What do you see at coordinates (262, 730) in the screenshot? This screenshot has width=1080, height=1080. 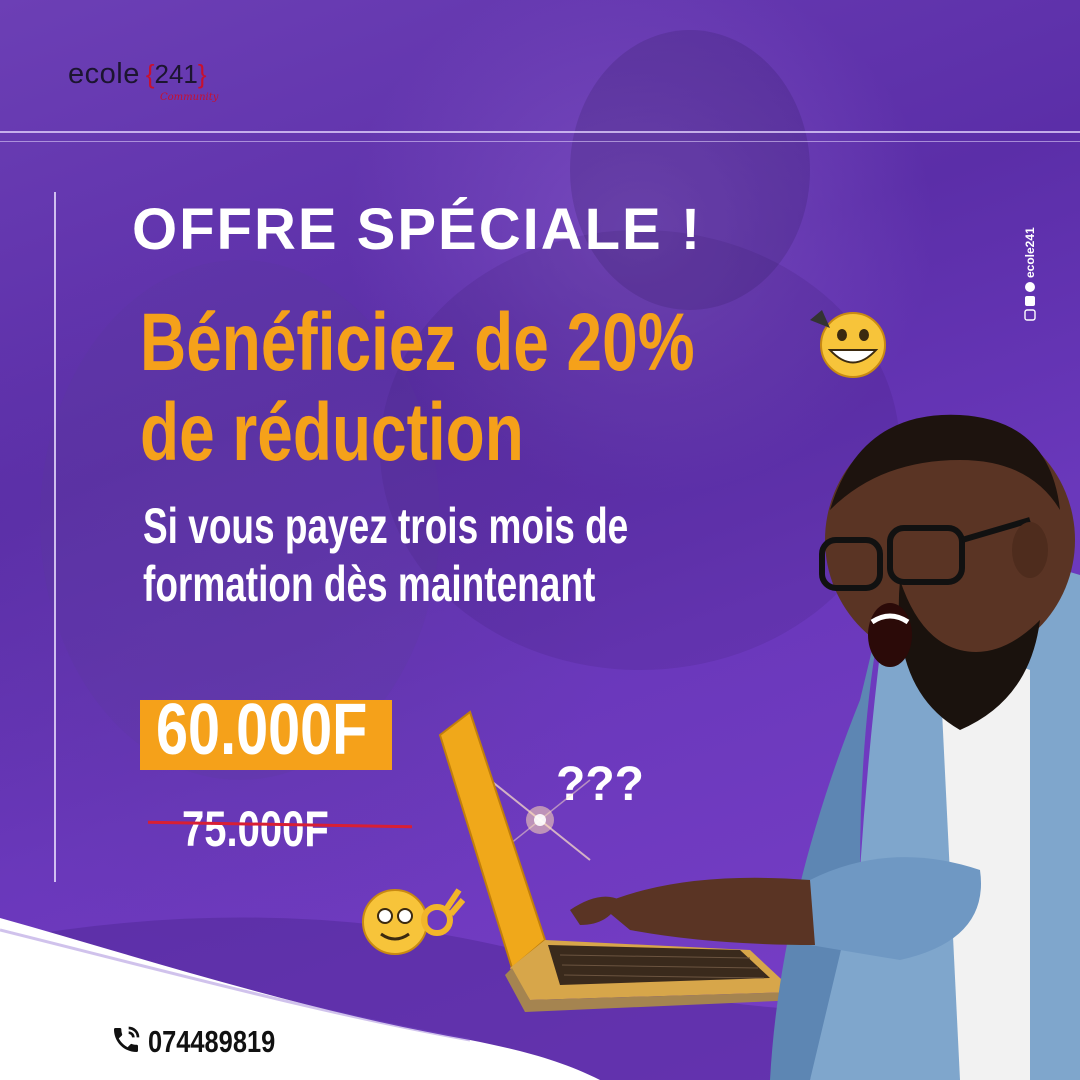 I see `new-price-text: 60.000F` at bounding box center [262, 730].